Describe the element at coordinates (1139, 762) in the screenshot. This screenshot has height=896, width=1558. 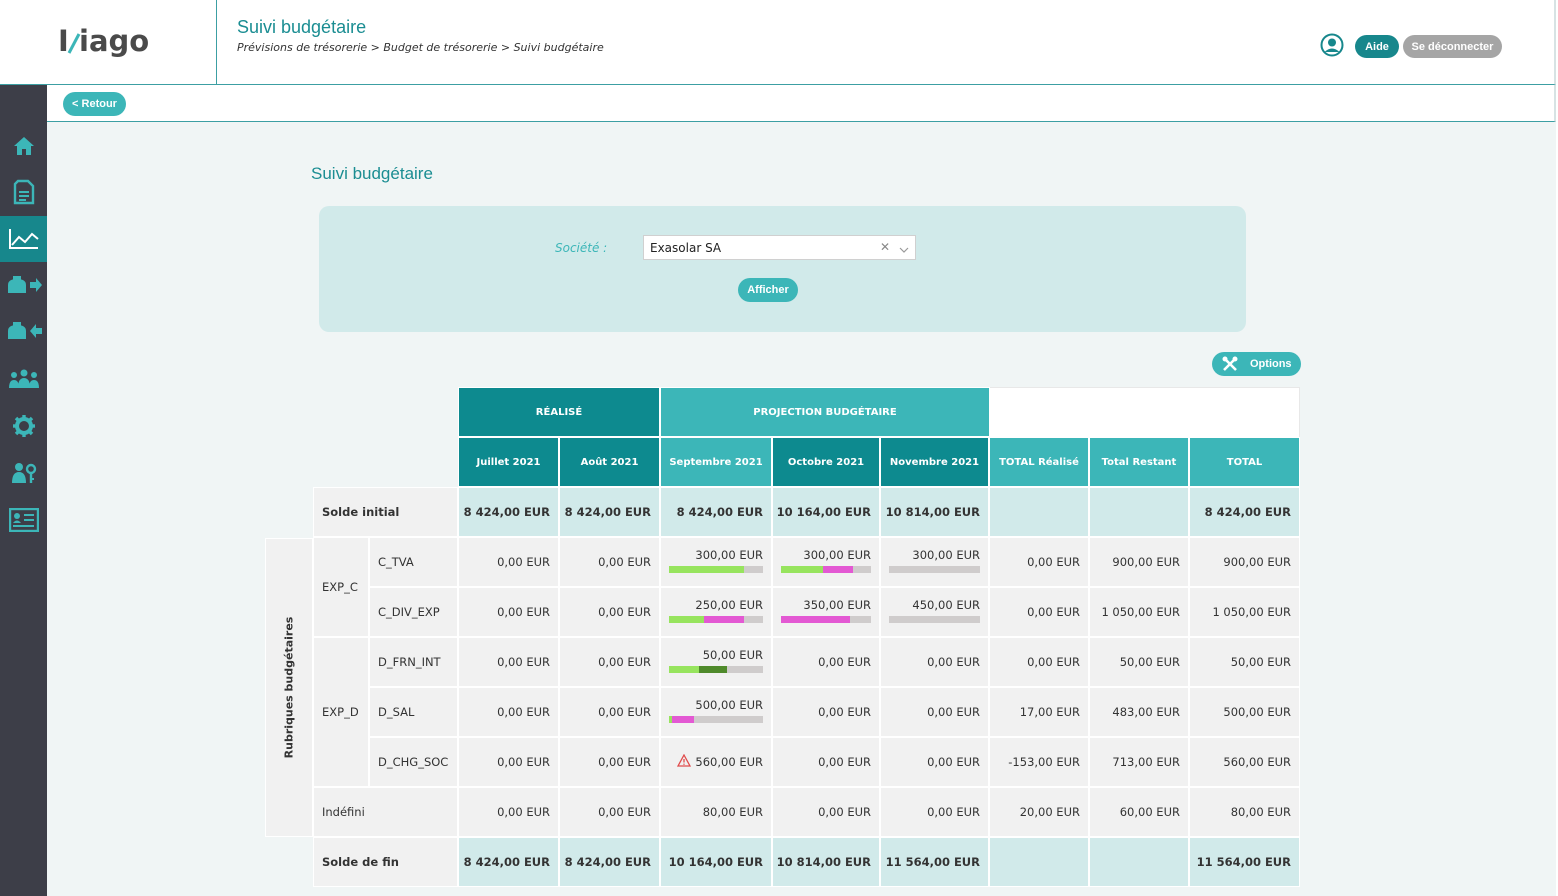
I see `value-cell: 713,00 EUR` at that location.